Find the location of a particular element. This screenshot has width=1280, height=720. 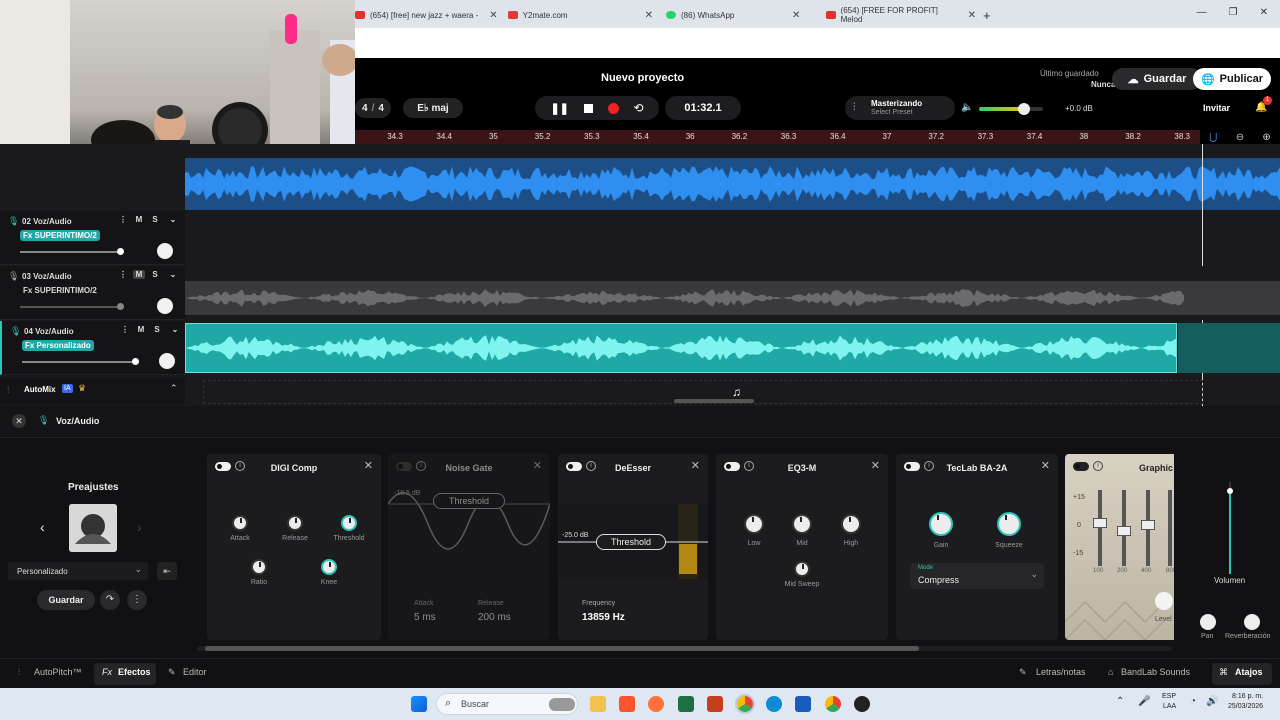

browser-tab: (654) [FREE FOR PROFIT] Melod ✕ is located at coordinates (901, 15).